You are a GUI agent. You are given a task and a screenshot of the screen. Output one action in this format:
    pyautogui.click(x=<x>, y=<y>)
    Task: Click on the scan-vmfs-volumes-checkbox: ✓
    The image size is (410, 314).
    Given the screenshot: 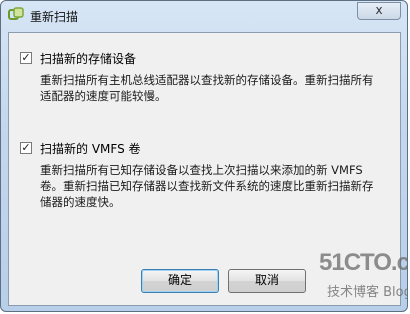 What is the action you would take?
    pyautogui.click(x=26, y=148)
    